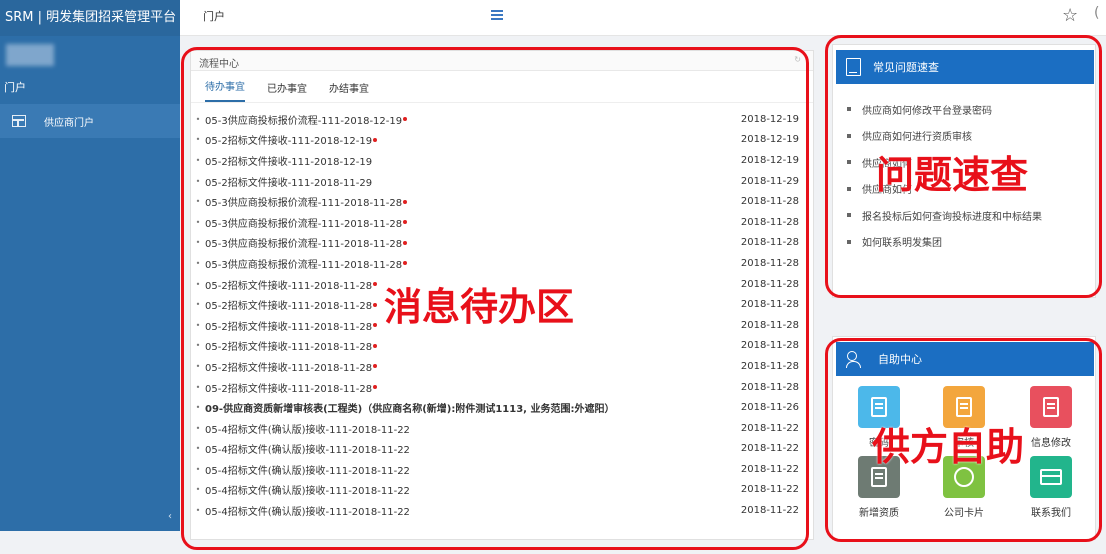  I want to click on topbar: 门户 ☆ (, so click(643, 18).